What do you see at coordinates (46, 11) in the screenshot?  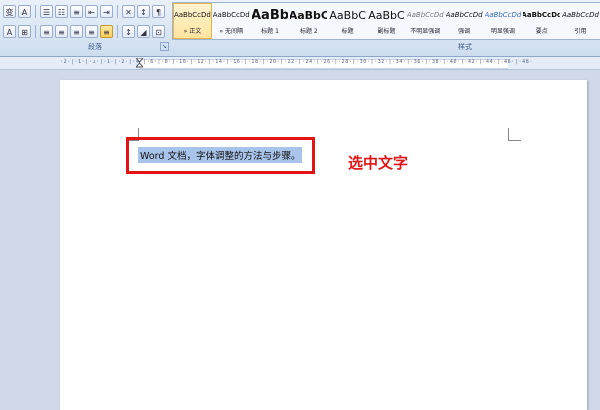 I see `bullets-icon: ☰` at bounding box center [46, 11].